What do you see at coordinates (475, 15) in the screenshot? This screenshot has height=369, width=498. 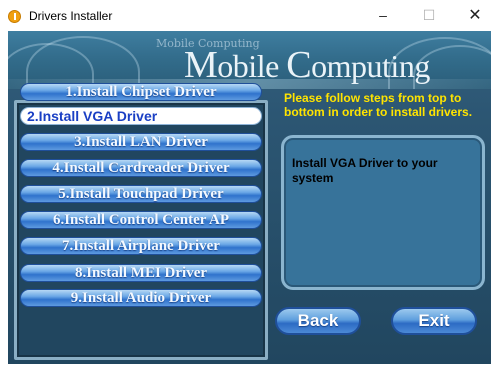 I see `close-button: ✕` at bounding box center [475, 15].